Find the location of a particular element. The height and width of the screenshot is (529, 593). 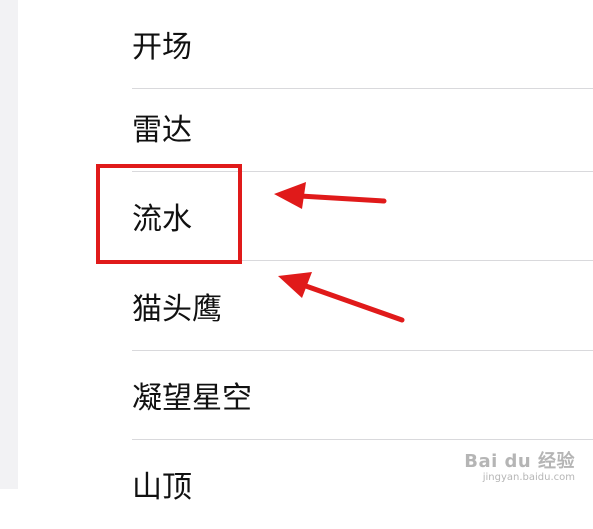

annotation-arrows is located at coordinates (339, 252).